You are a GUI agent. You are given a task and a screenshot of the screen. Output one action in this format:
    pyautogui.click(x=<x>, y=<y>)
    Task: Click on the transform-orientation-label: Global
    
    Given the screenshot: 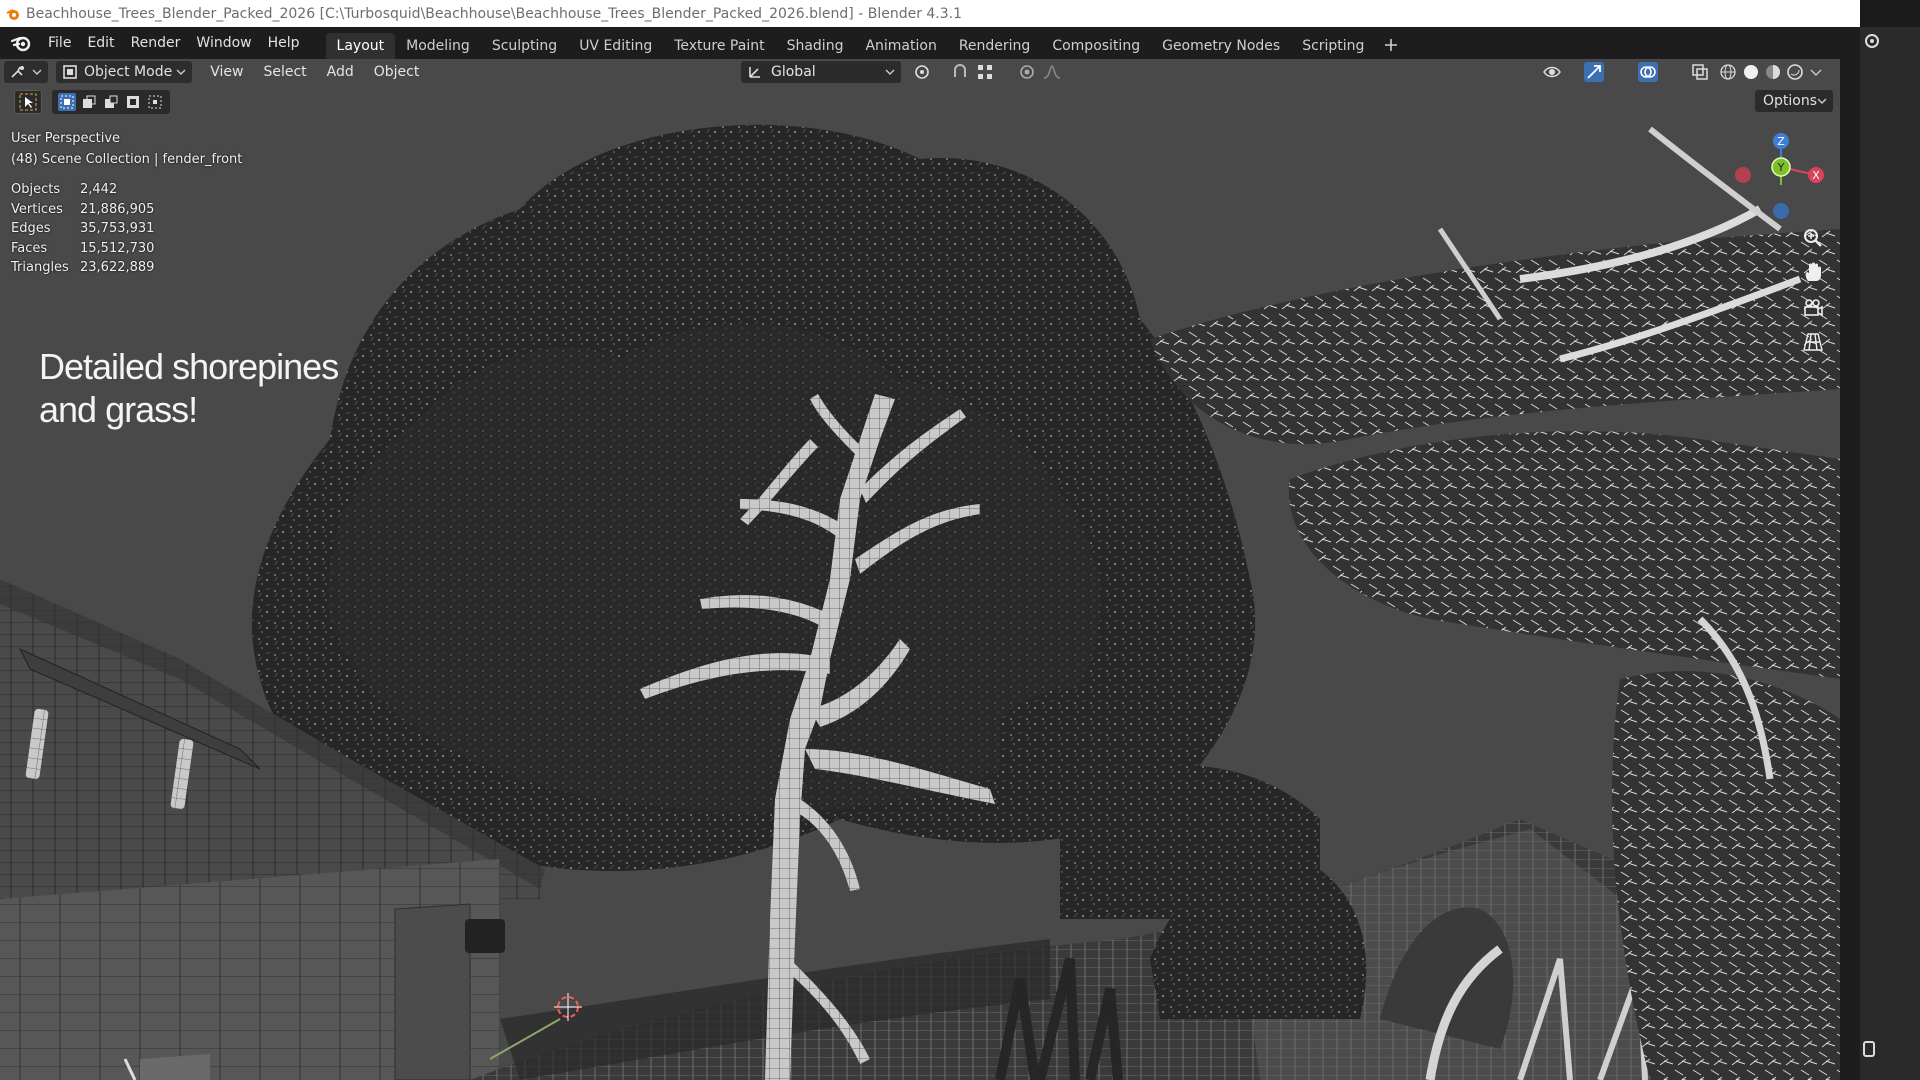 What is the action you would take?
    pyautogui.click(x=793, y=72)
    